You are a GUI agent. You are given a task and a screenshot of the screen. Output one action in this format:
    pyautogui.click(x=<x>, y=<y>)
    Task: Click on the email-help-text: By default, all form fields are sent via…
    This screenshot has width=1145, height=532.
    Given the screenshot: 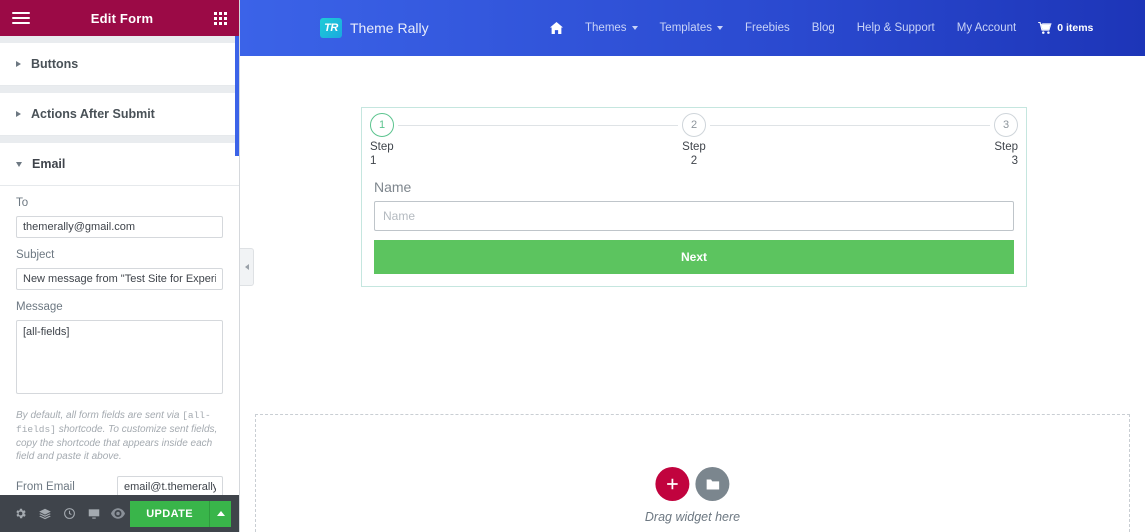 What is the action you would take?
    pyautogui.click(x=119, y=431)
    